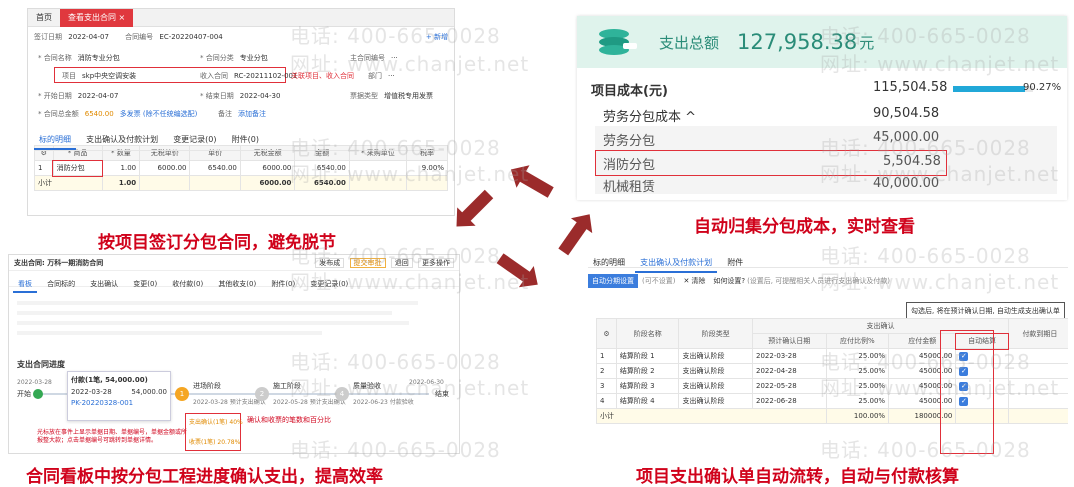 The image size is (1074, 487). I want to click on contract-sub-tabs: 标的明细 支出确认及付款计划 变更记录(0) 附件(0), so click(239, 139).